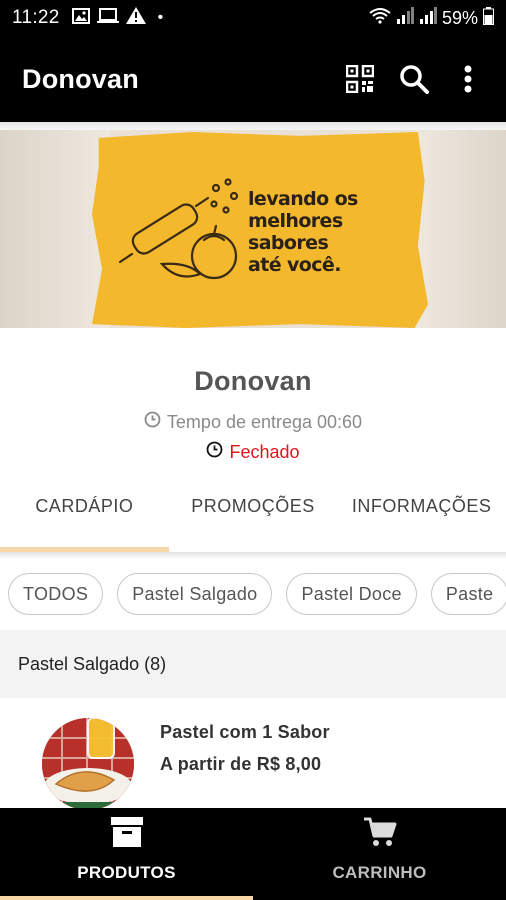 This screenshot has height=900, width=506. What do you see at coordinates (253, 79) in the screenshot?
I see `app-bar: Donovan` at bounding box center [253, 79].